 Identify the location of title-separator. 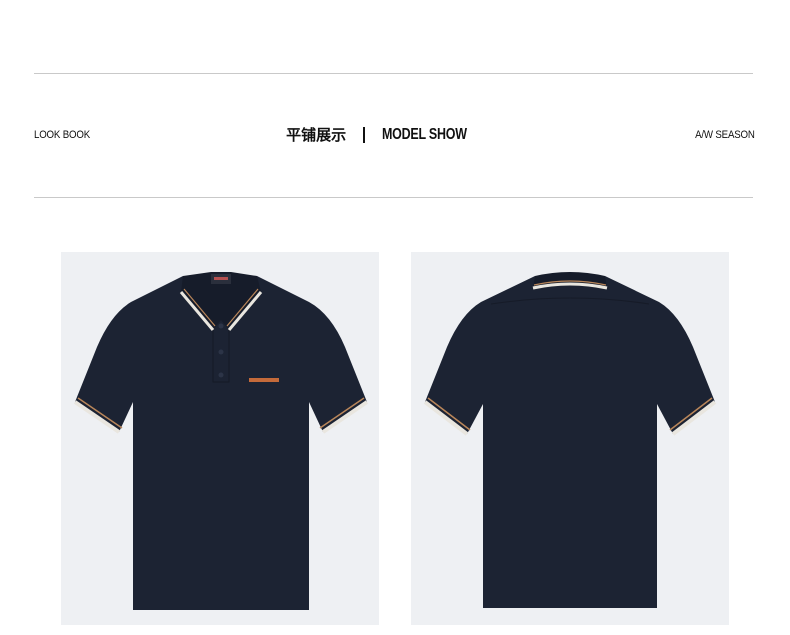
(364, 134).